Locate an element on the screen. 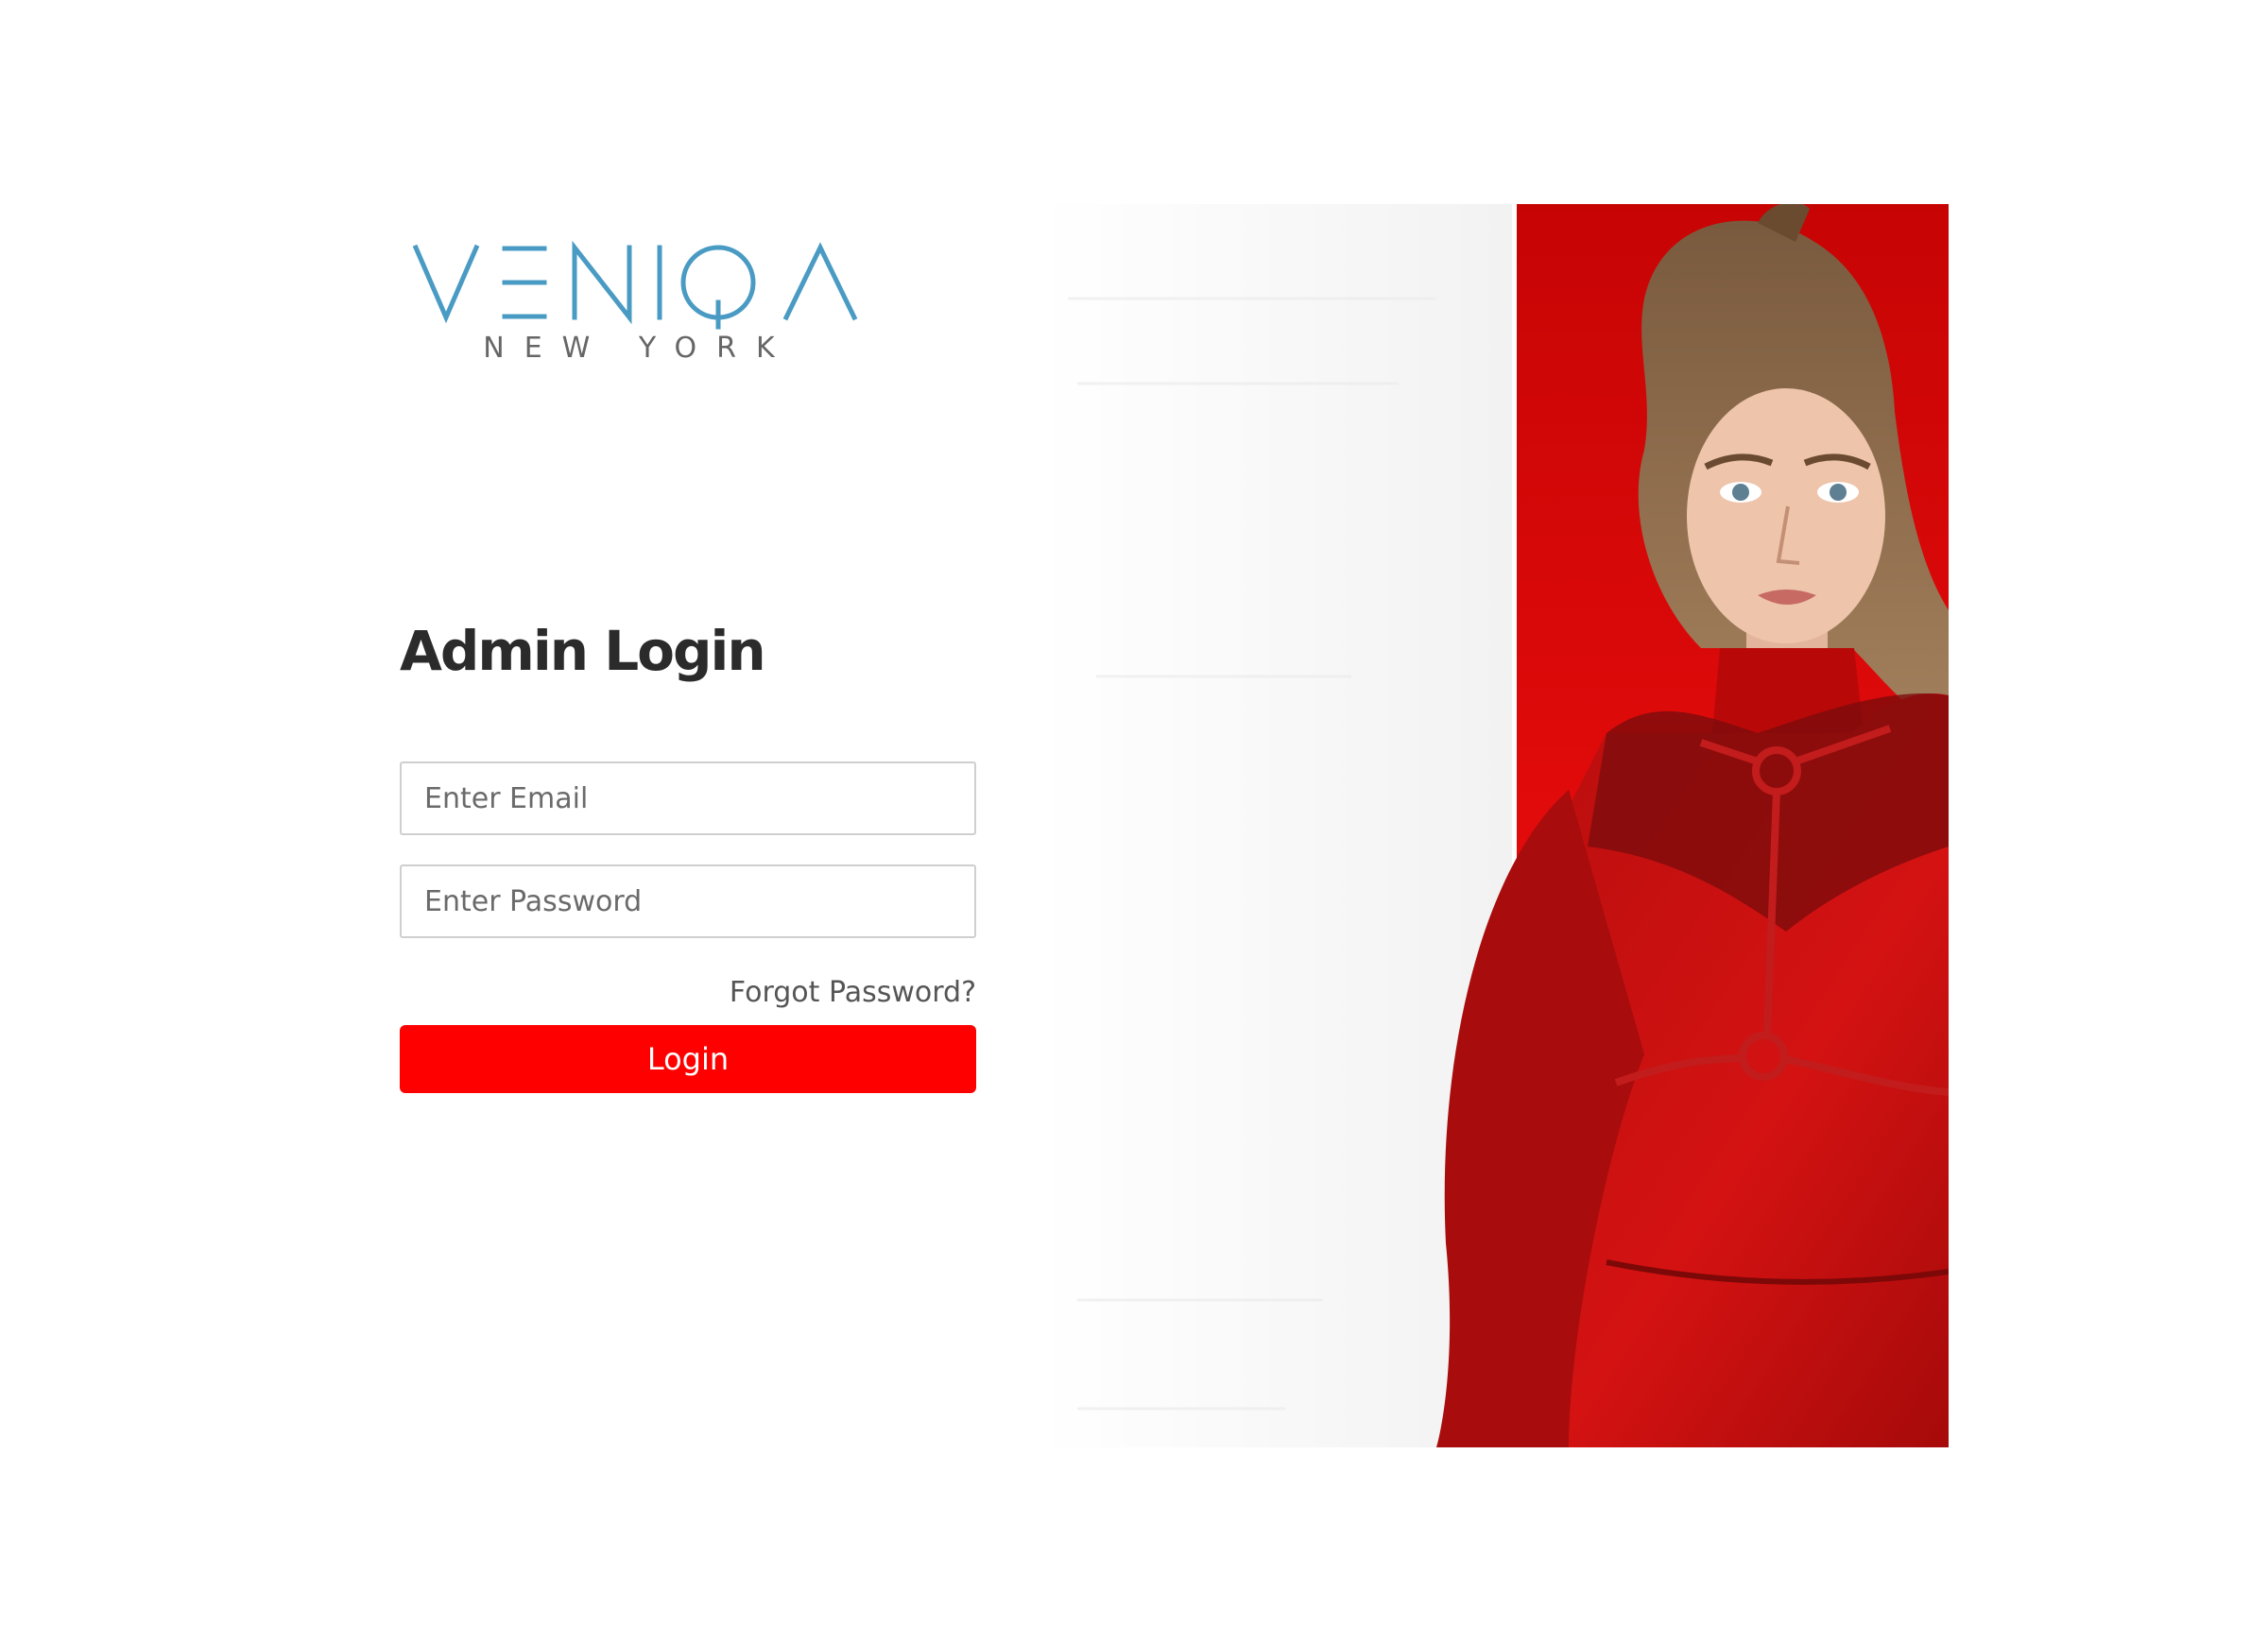 The image size is (2268, 1625). email-input is located at coordinates (688, 798).